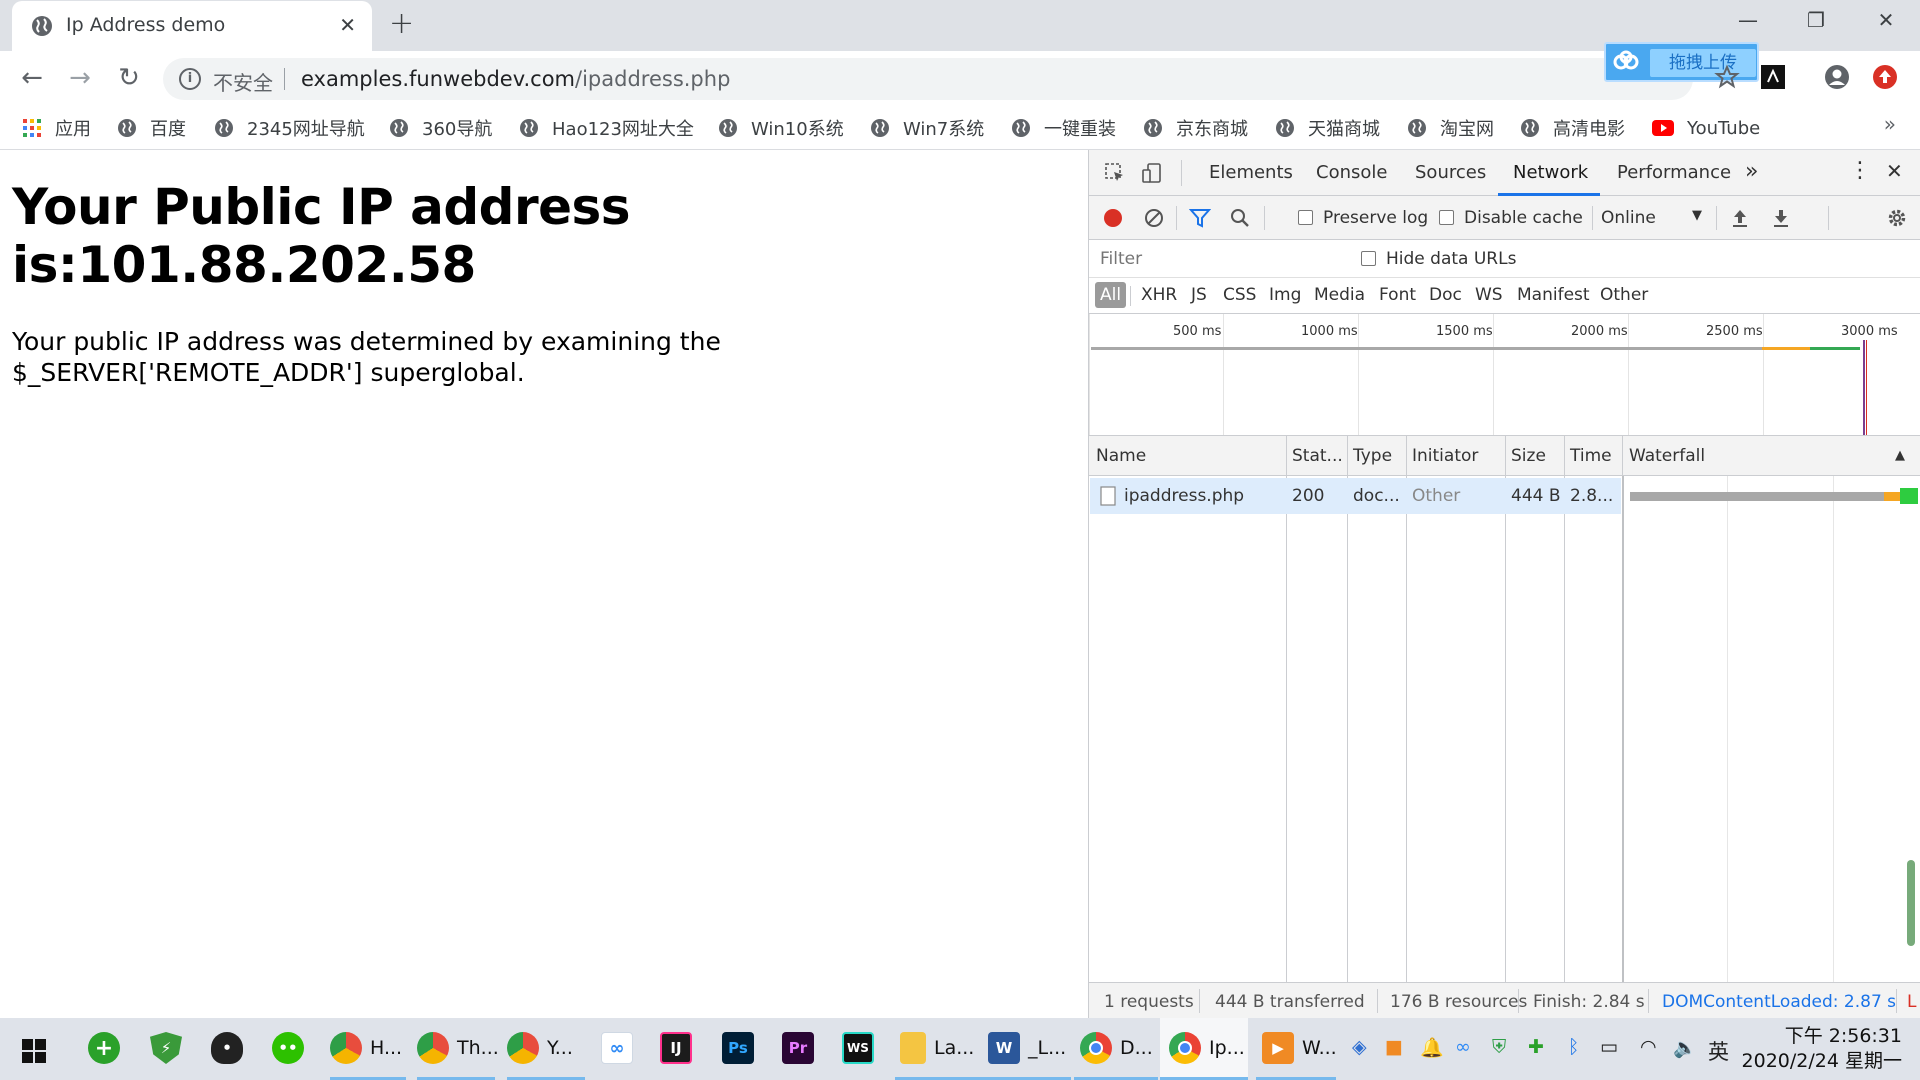 This screenshot has height=1080, width=1920. I want to click on tray-shield-icon: ⛨, so click(1499, 1047).